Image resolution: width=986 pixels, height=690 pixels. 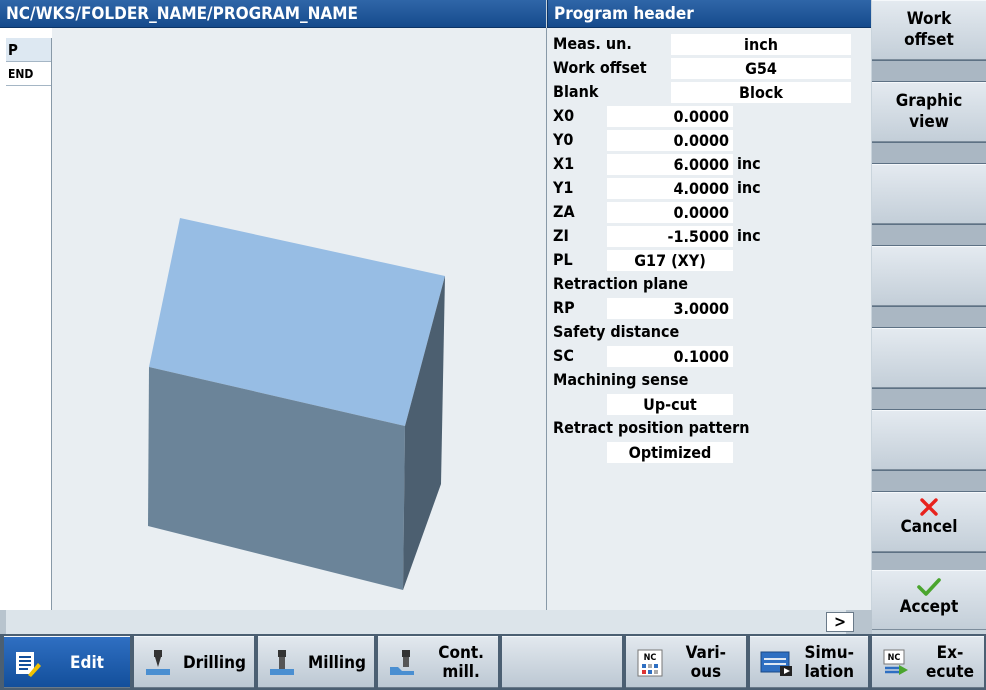 I want to click on contour-milling-label: Cont. mill., so click(x=461, y=663).